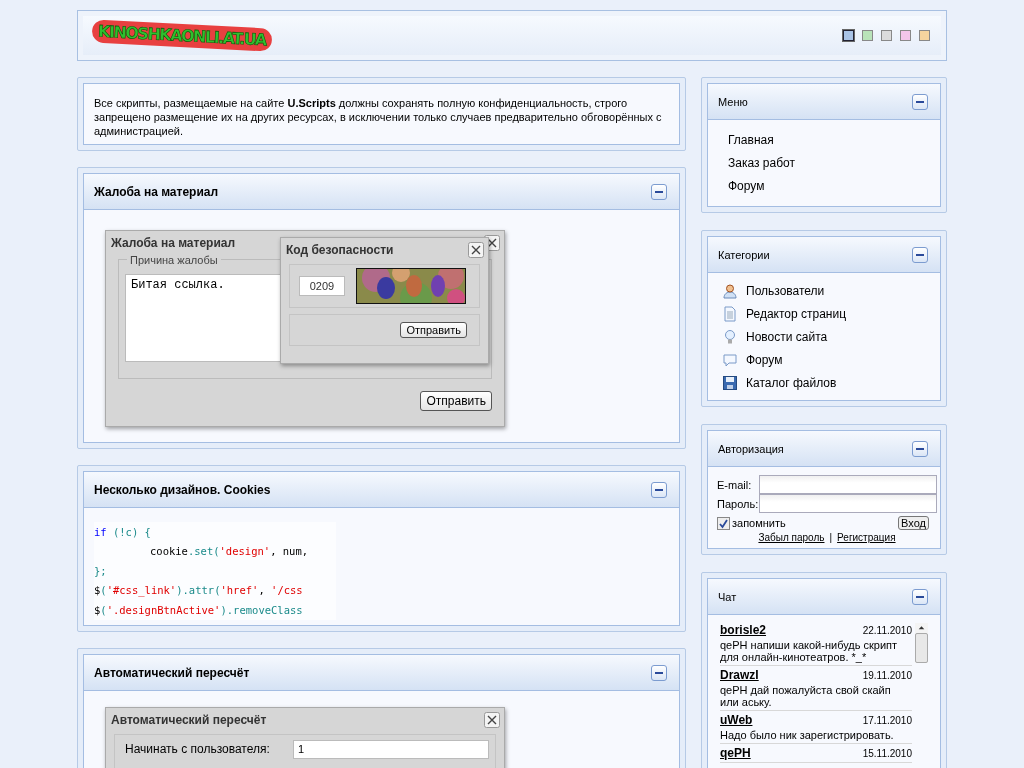  Describe the element at coordinates (391, 749) in the screenshot. I see `input-field: 1` at that location.